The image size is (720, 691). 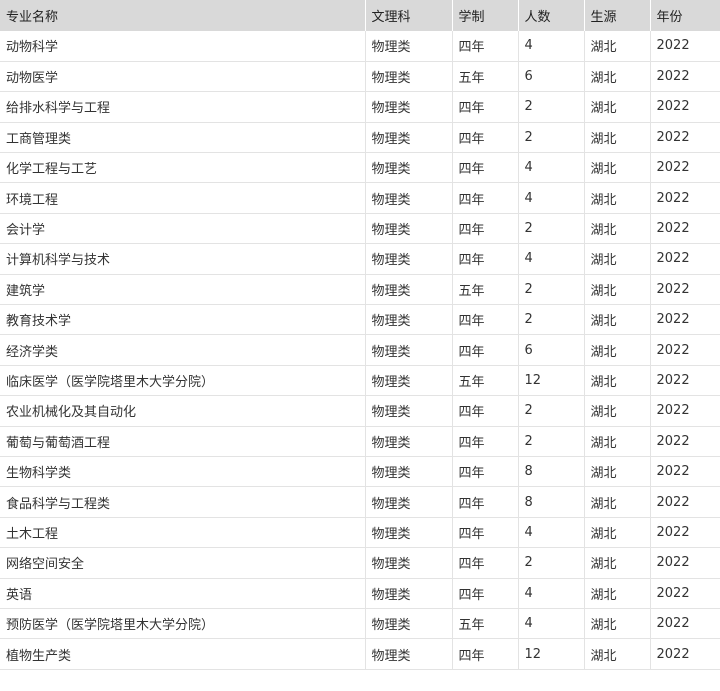 I want to click on table-row: 建筑学 物理类 五年 2 湖北 2022, so click(x=360, y=290).